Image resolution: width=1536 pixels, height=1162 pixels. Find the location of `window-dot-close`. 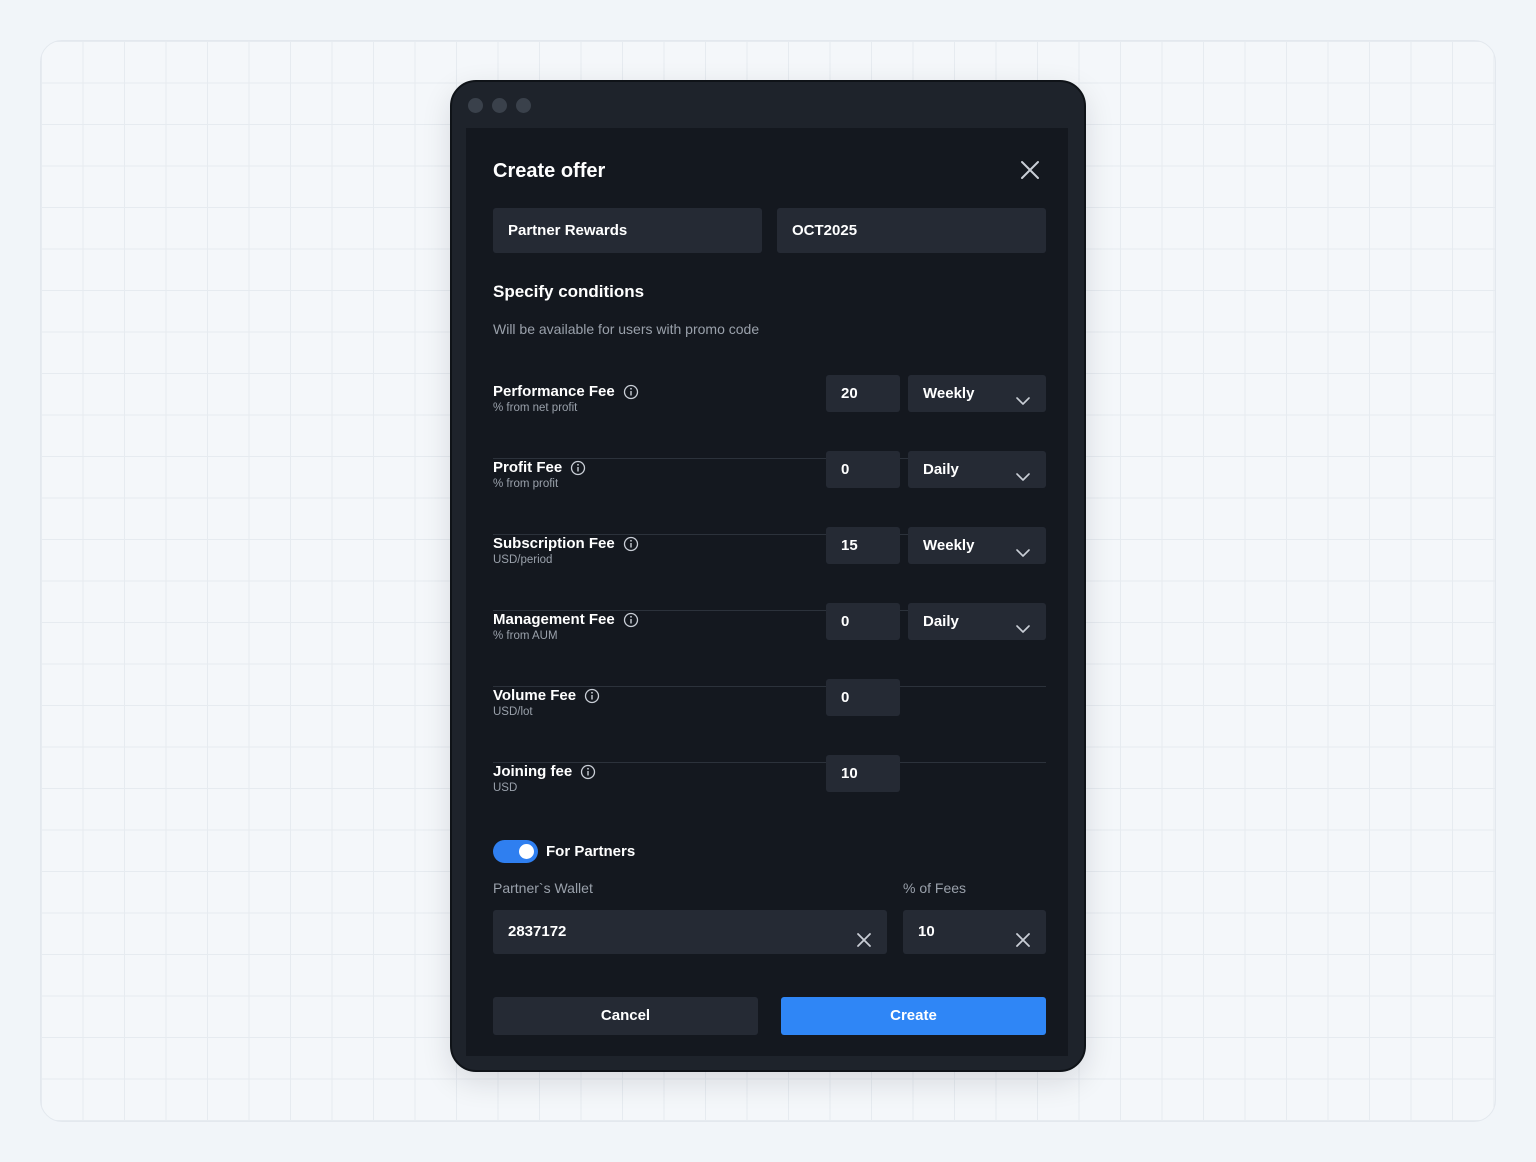

window-dot-close is located at coordinates (475, 105).